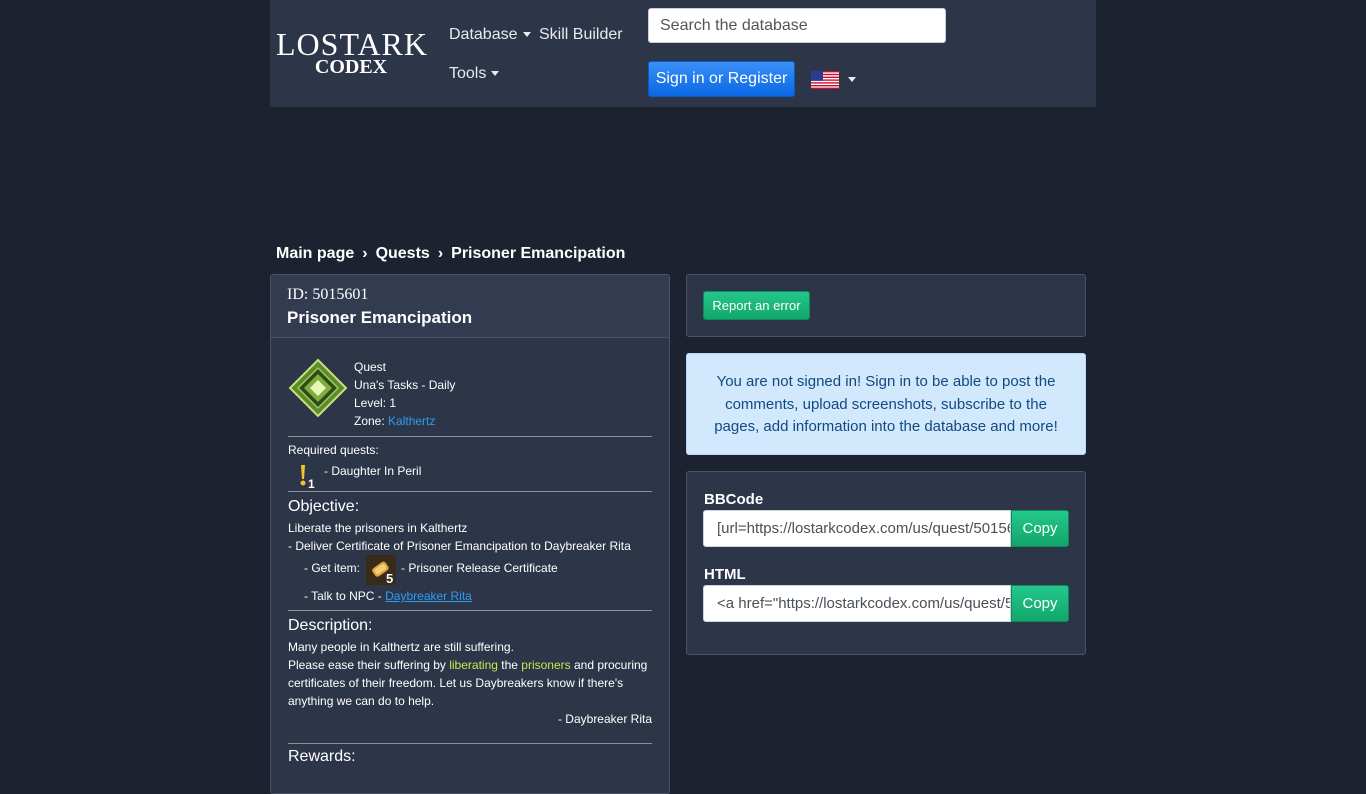 This screenshot has height=794, width=1366. I want to click on required-quests-title: Required quests:, so click(333, 450).